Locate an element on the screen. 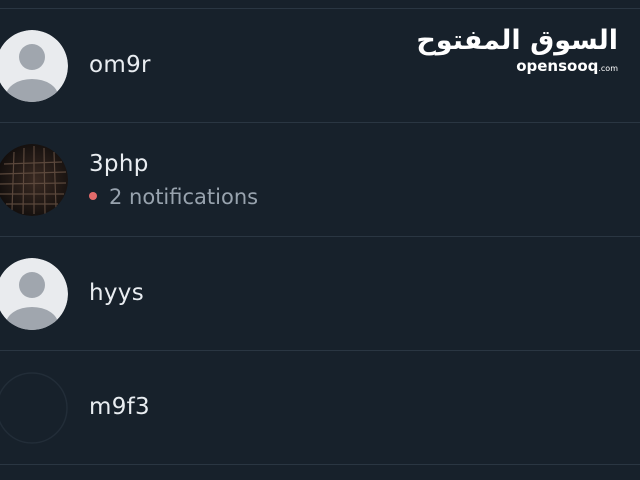 Image resolution: width=640 pixels, height=480 pixels. contact-name: 3php is located at coordinates (119, 164).